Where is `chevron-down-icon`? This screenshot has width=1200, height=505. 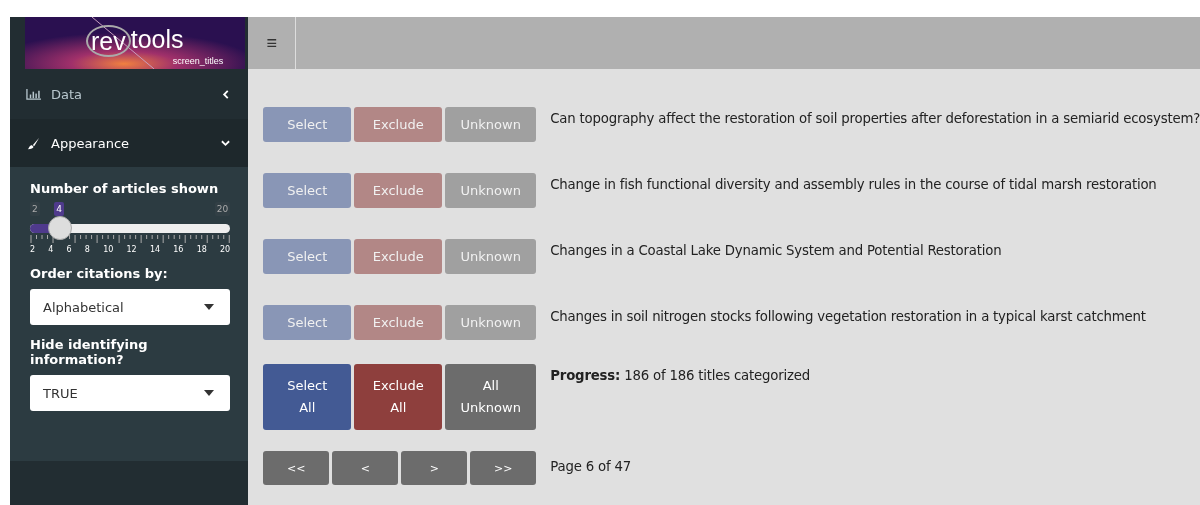 chevron-down-icon is located at coordinates (226, 143).